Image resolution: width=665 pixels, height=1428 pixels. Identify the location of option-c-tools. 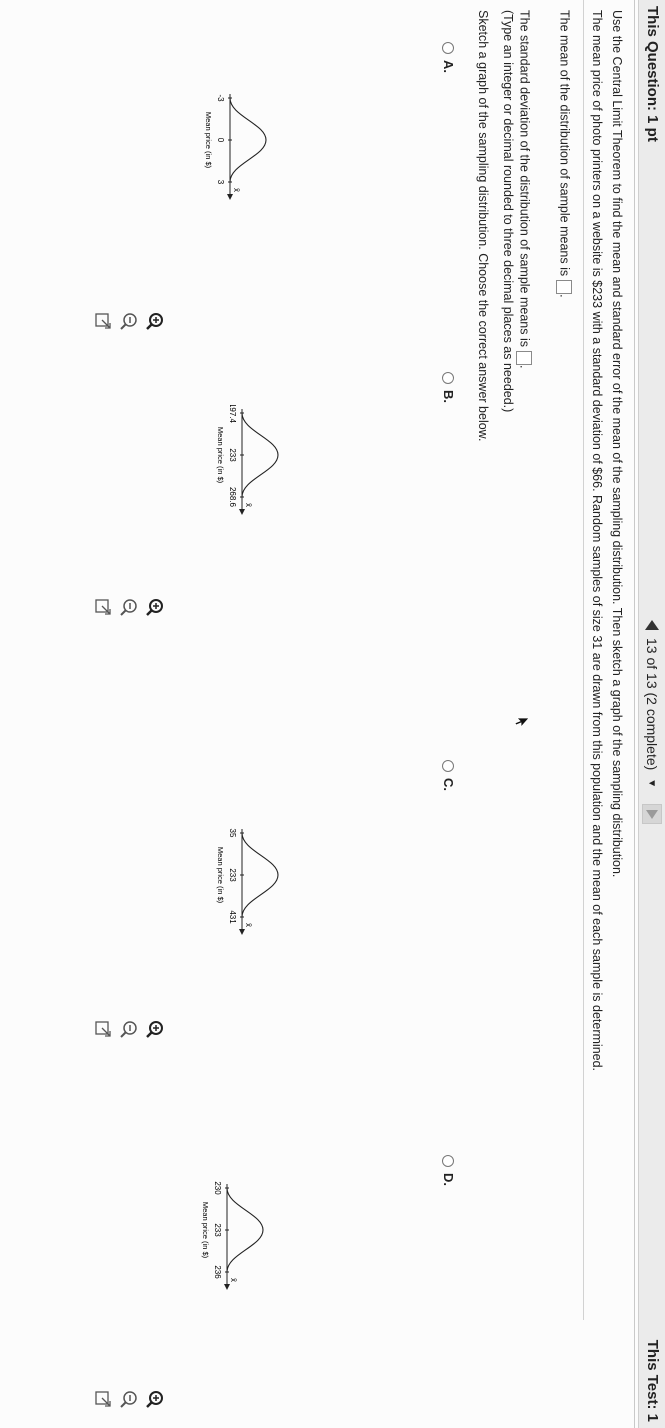
(129, 1029).